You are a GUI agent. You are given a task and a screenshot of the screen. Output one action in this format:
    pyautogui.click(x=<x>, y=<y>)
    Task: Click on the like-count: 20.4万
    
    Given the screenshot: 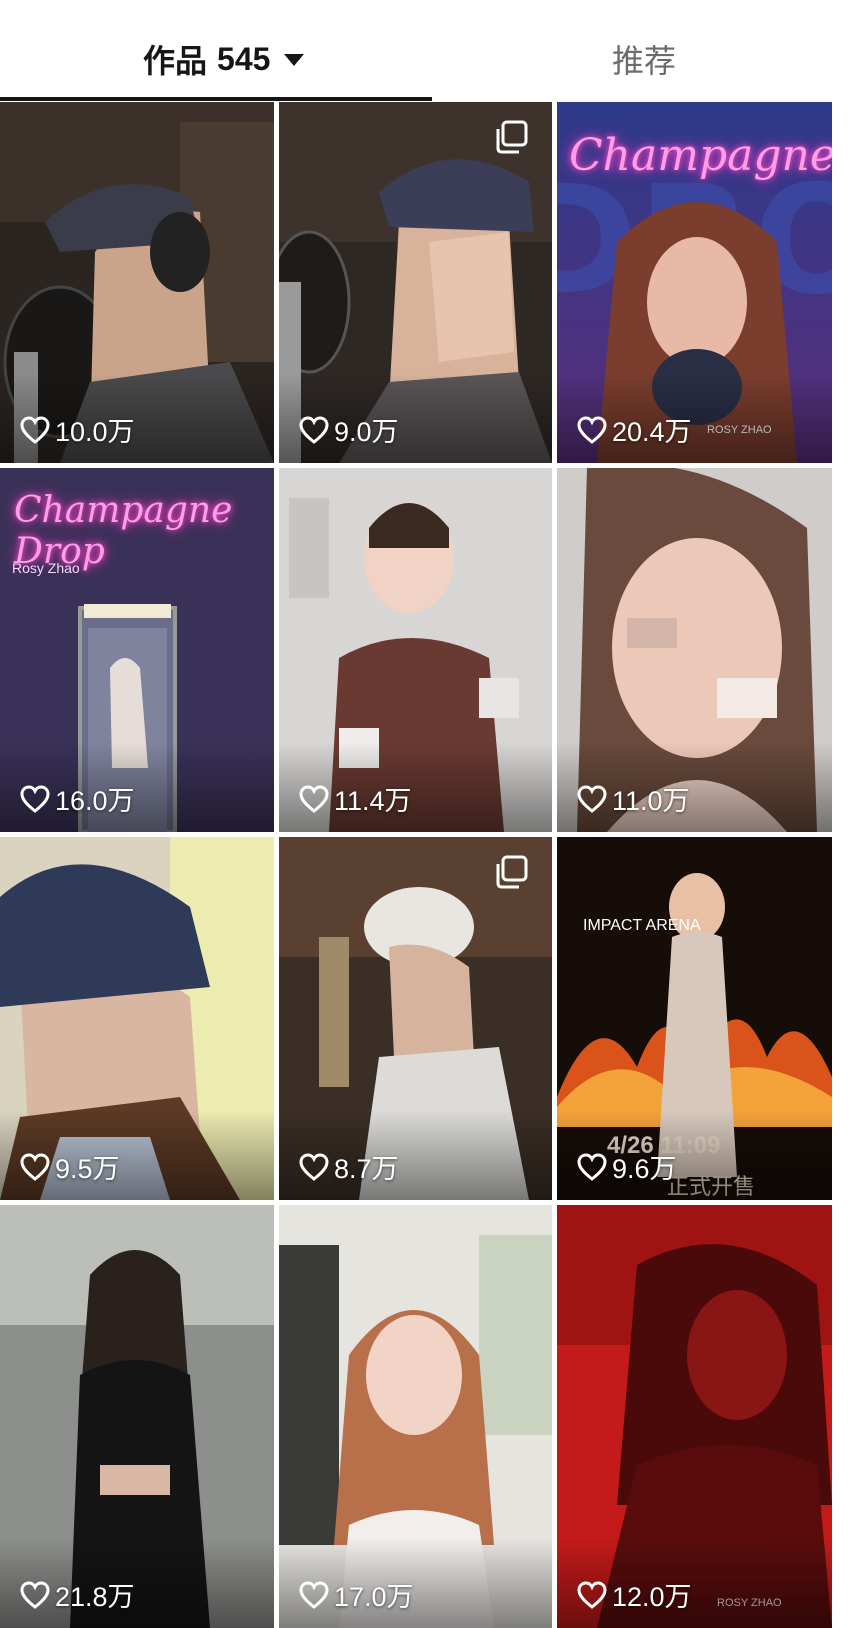 What is the action you would take?
    pyautogui.click(x=634, y=429)
    